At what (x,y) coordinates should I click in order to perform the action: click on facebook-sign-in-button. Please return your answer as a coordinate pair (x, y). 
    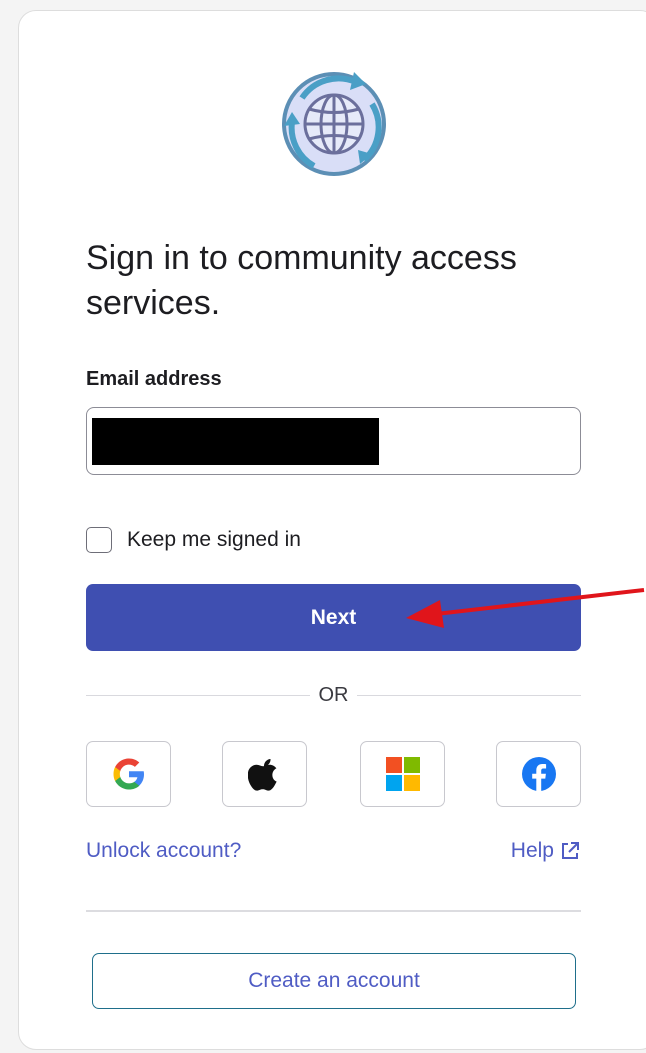
    Looking at the image, I should click on (538, 774).